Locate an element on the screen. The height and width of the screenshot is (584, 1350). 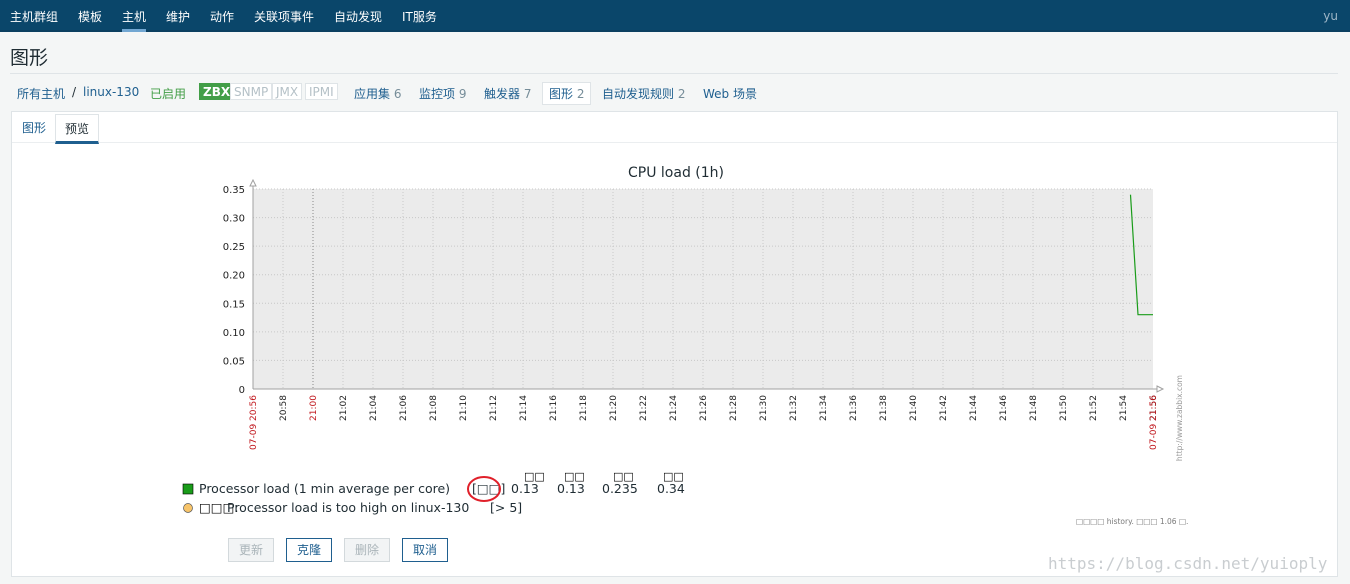
y-tick-label: 0.05 is located at coordinates (234, 361).